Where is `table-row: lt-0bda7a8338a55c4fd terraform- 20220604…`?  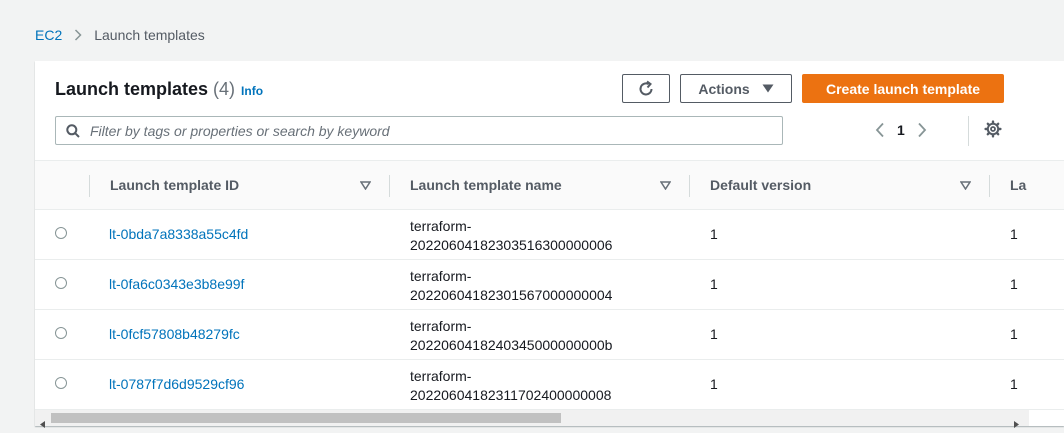 table-row: lt-0bda7a8338a55c4fd terraform- 20220604… is located at coordinates (549, 235).